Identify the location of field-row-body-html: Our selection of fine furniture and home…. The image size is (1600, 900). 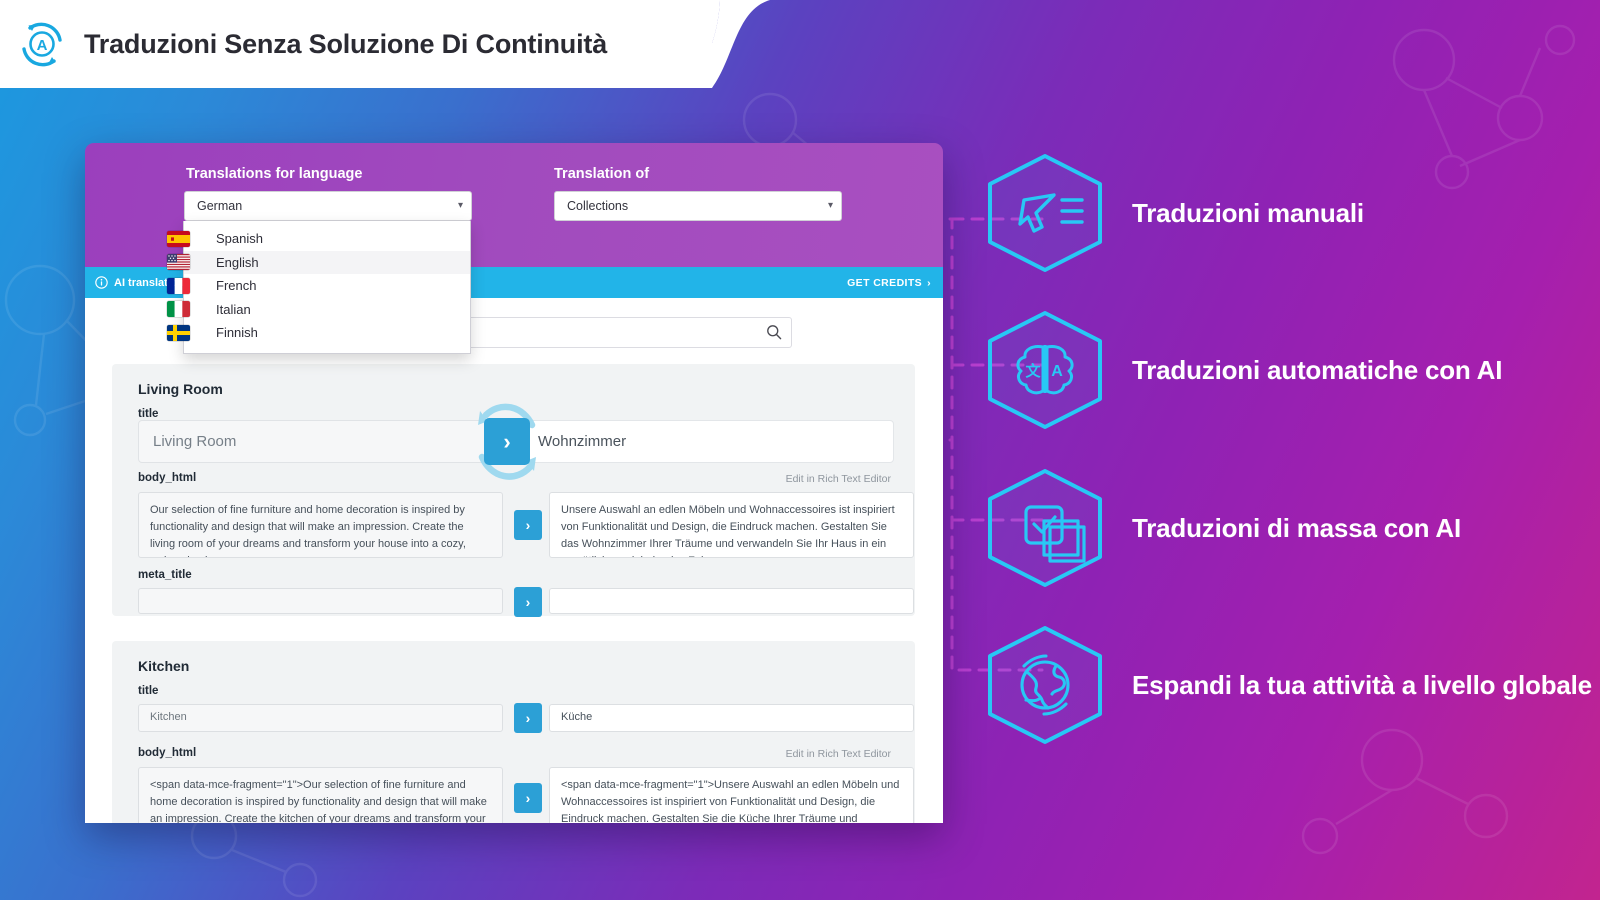
(526, 525).